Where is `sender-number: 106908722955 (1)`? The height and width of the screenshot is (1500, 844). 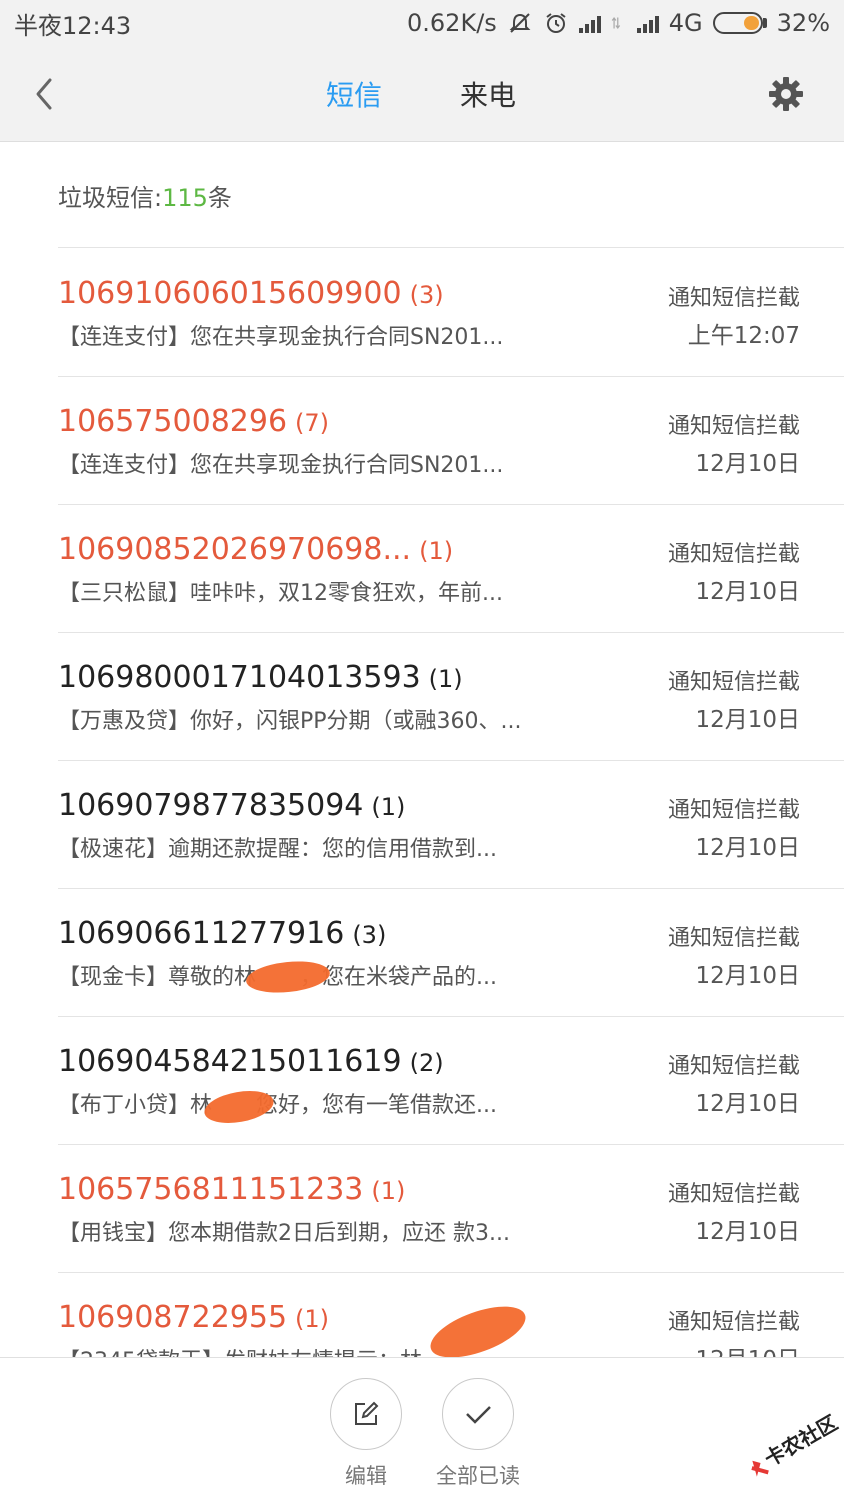 sender-number: 106908722955 (1) is located at coordinates (194, 1317).